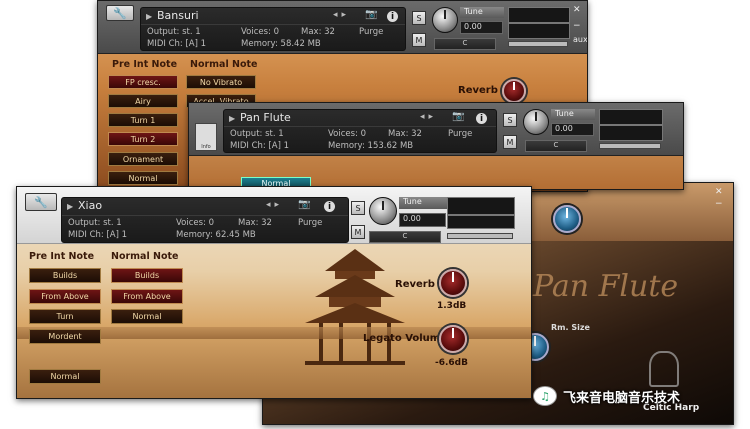 The width and height of the screenshot is (750, 429). What do you see at coordinates (147, 275) in the screenshot?
I see `normal-note-button-0: Builds` at bounding box center [147, 275].